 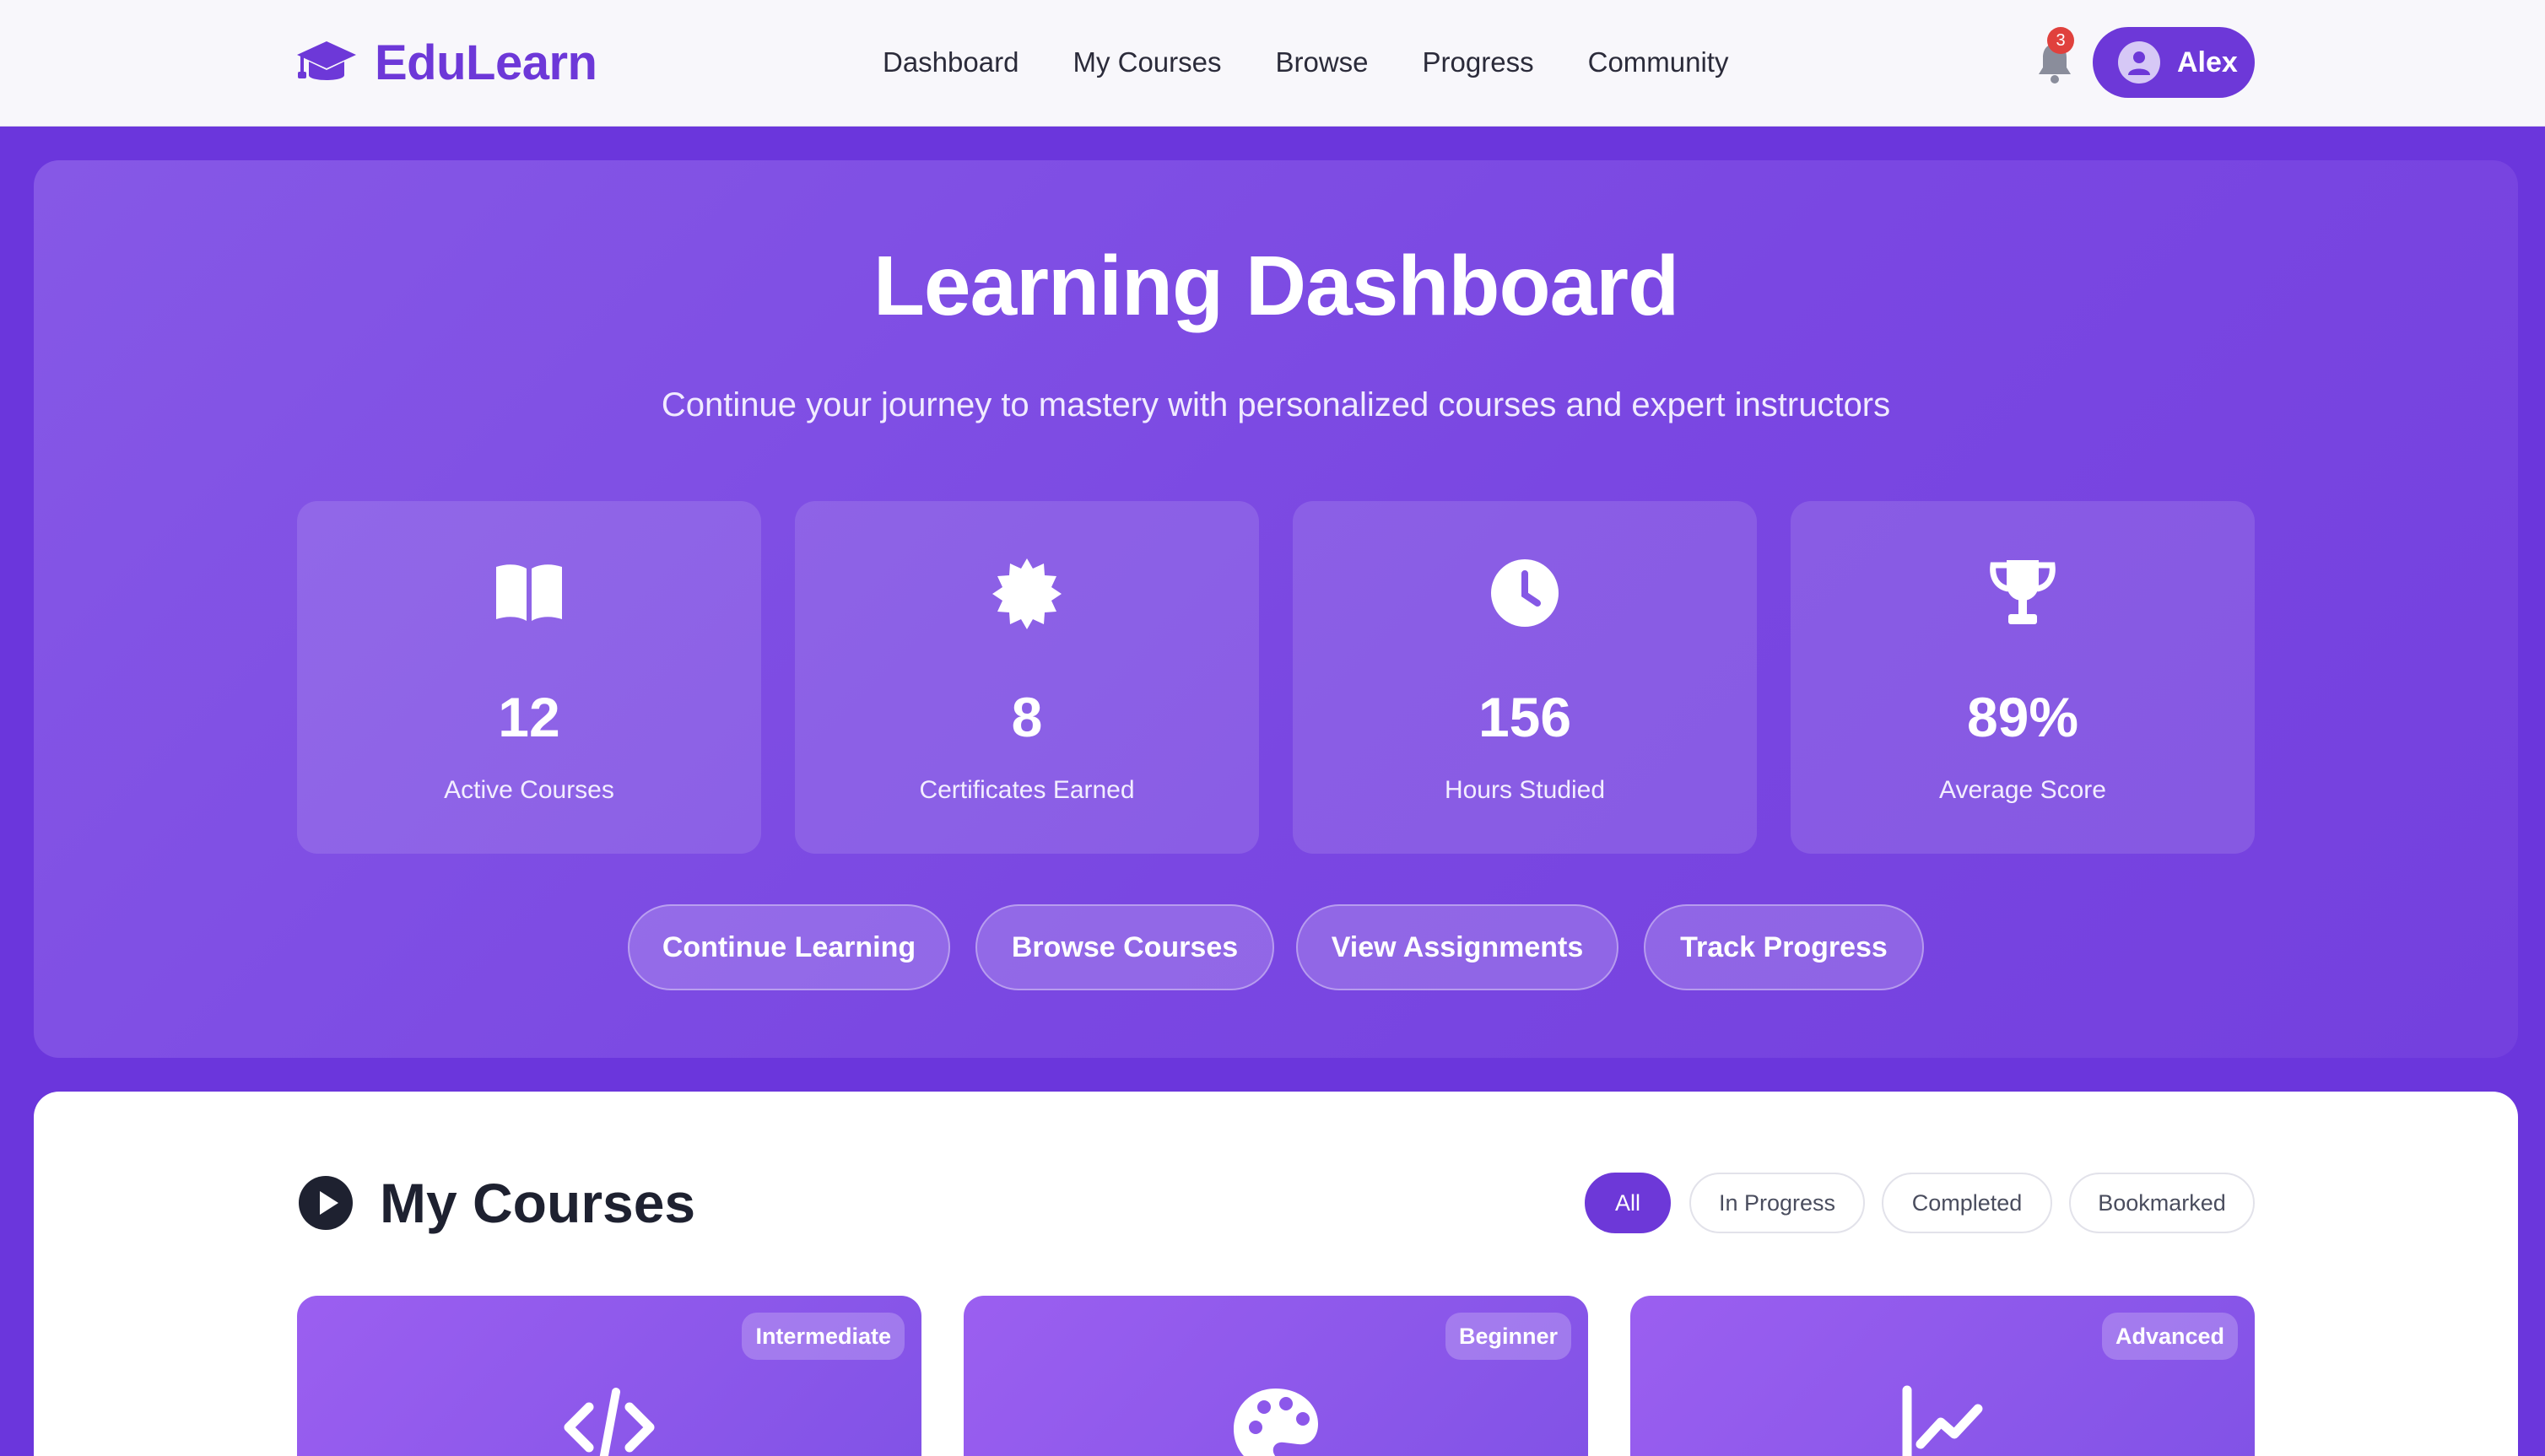 What do you see at coordinates (1276, 1376) in the screenshot?
I see `course-card: Beginner` at bounding box center [1276, 1376].